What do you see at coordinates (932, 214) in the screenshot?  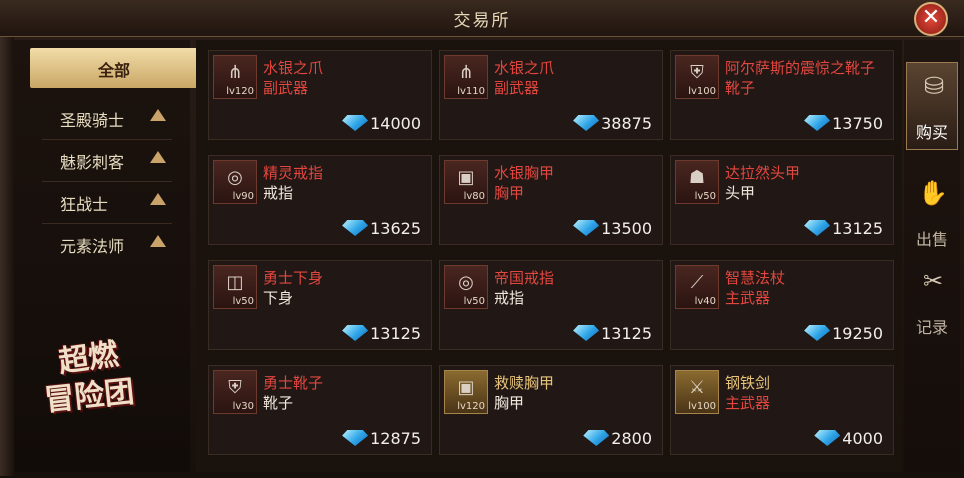 I see `tab-sell: ✋ 出售` at bounding box center [932, 214].